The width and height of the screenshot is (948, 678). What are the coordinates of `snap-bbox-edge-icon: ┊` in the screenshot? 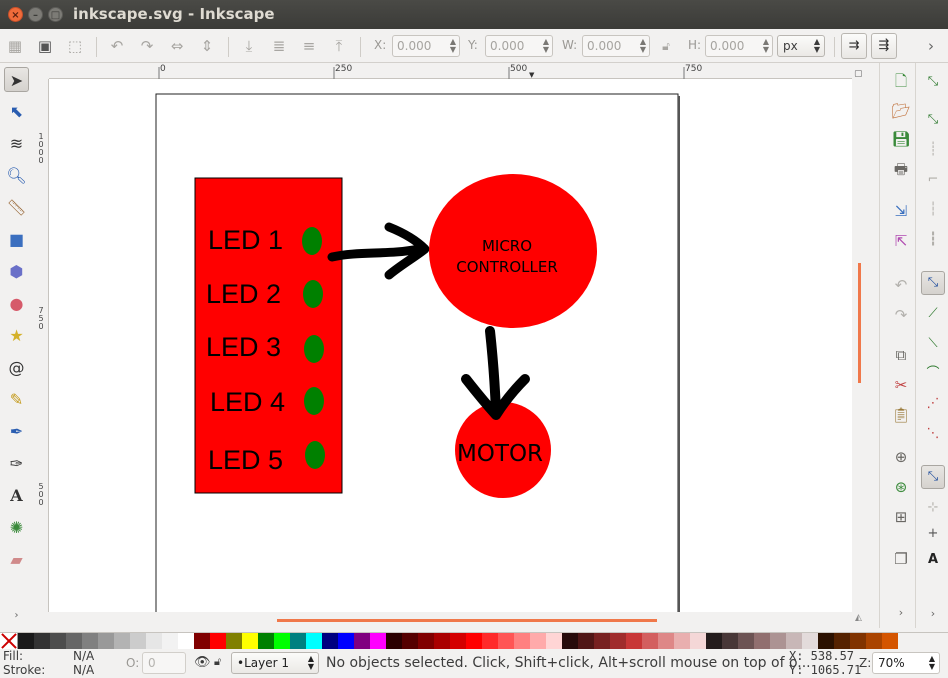 It's located at (933, 151).